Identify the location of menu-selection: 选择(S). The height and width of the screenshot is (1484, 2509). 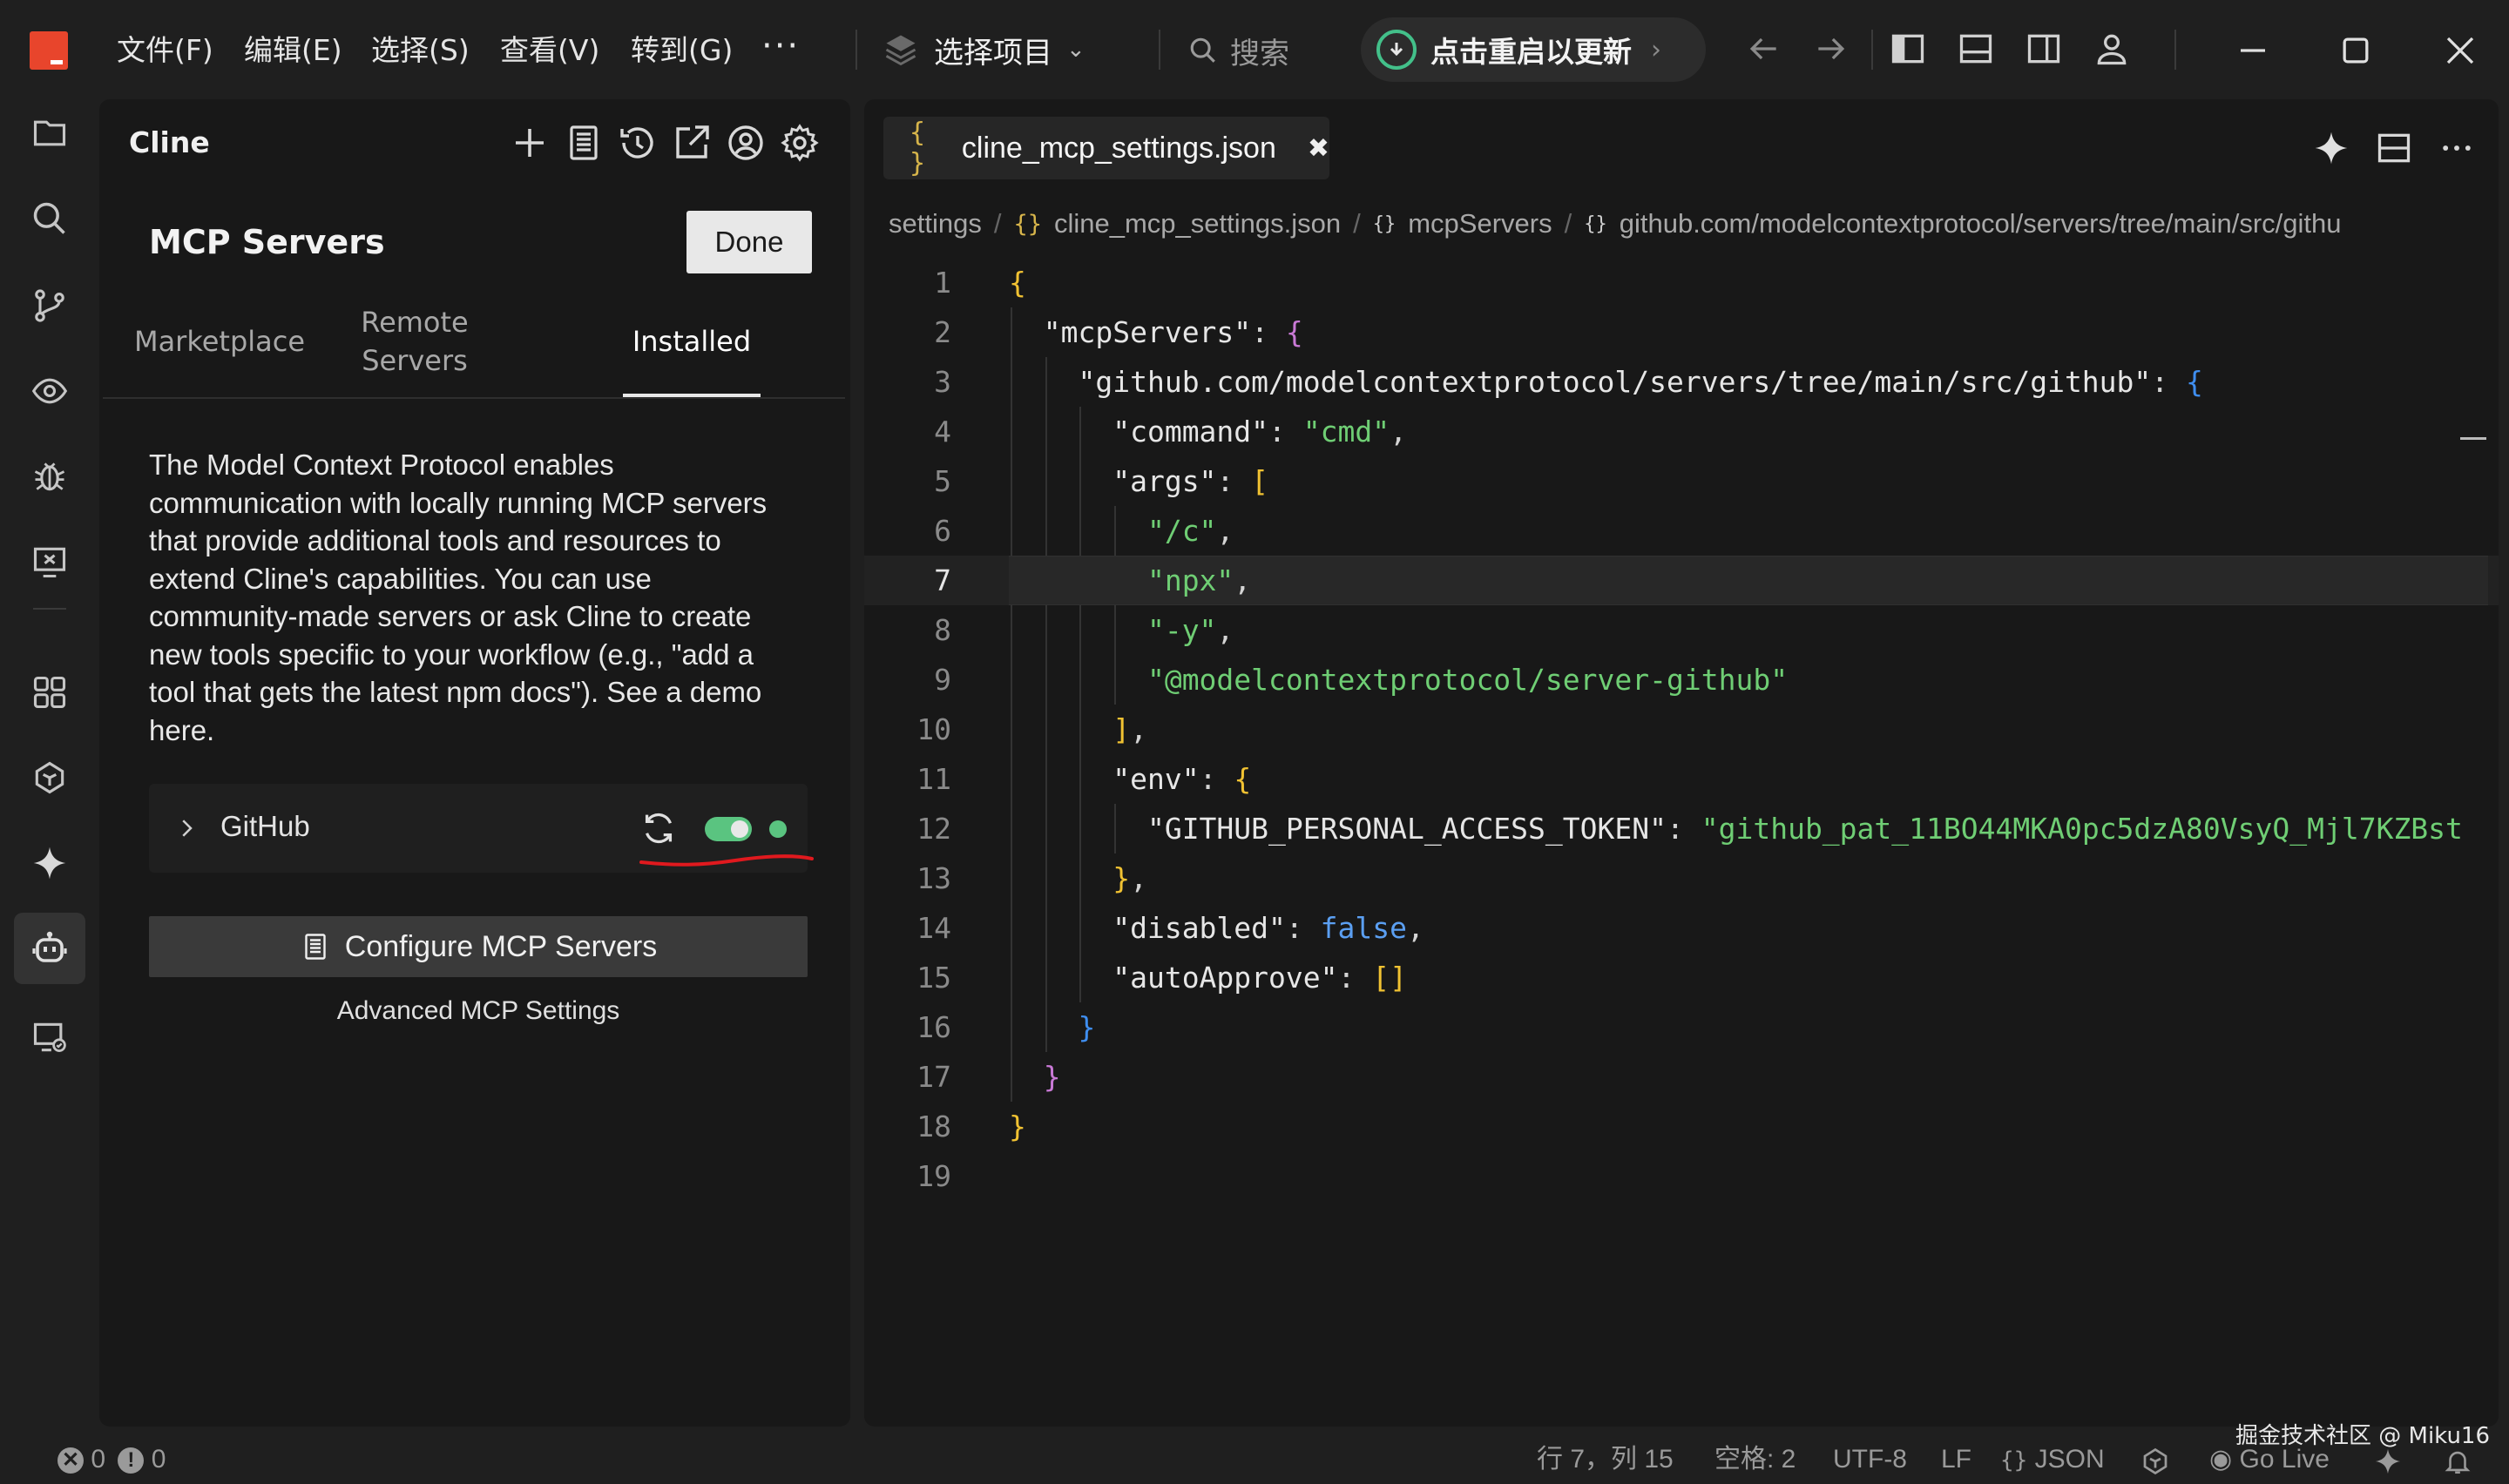
(420, 51).